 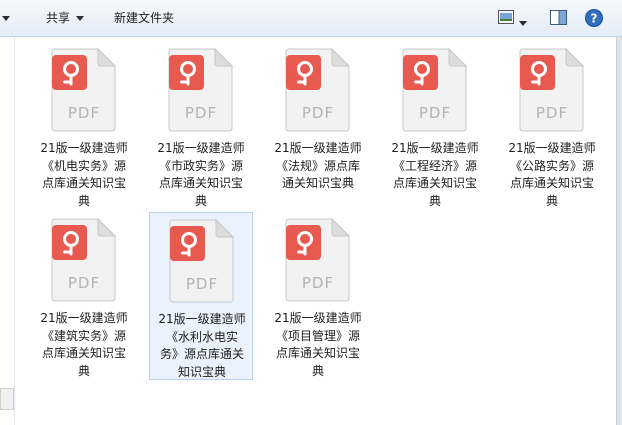 I want to click on file-item: PDF 21版一级建造师 《机电实务》源 点库通关知识宝典, so click(x=84, y=126).